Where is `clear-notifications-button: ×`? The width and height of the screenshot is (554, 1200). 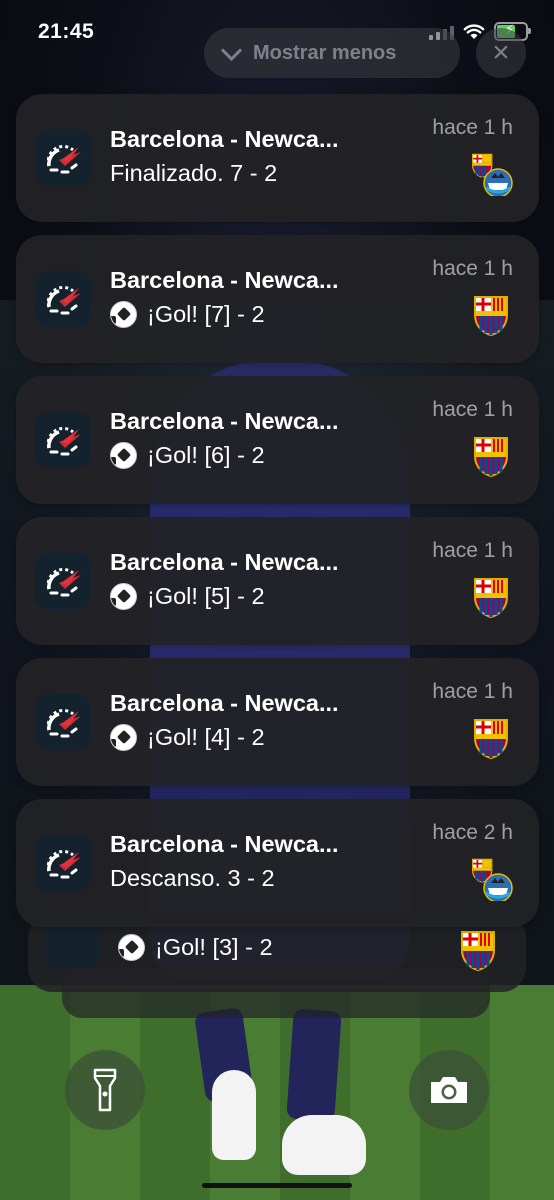 clear-notifications-button: × is located at coordinates (501, 53).